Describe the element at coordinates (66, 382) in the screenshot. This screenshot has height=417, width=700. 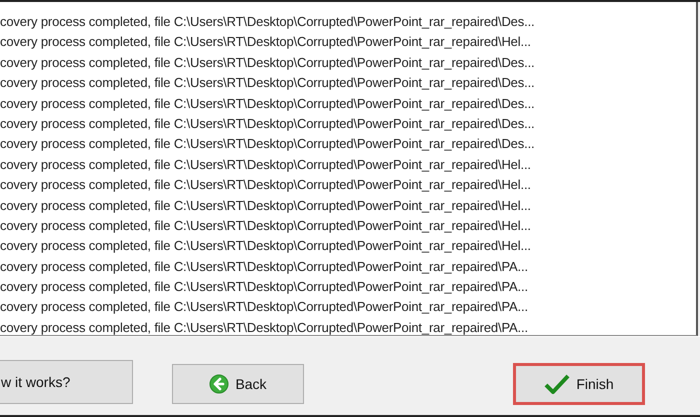
I see `help-button: w it works?` at that location.